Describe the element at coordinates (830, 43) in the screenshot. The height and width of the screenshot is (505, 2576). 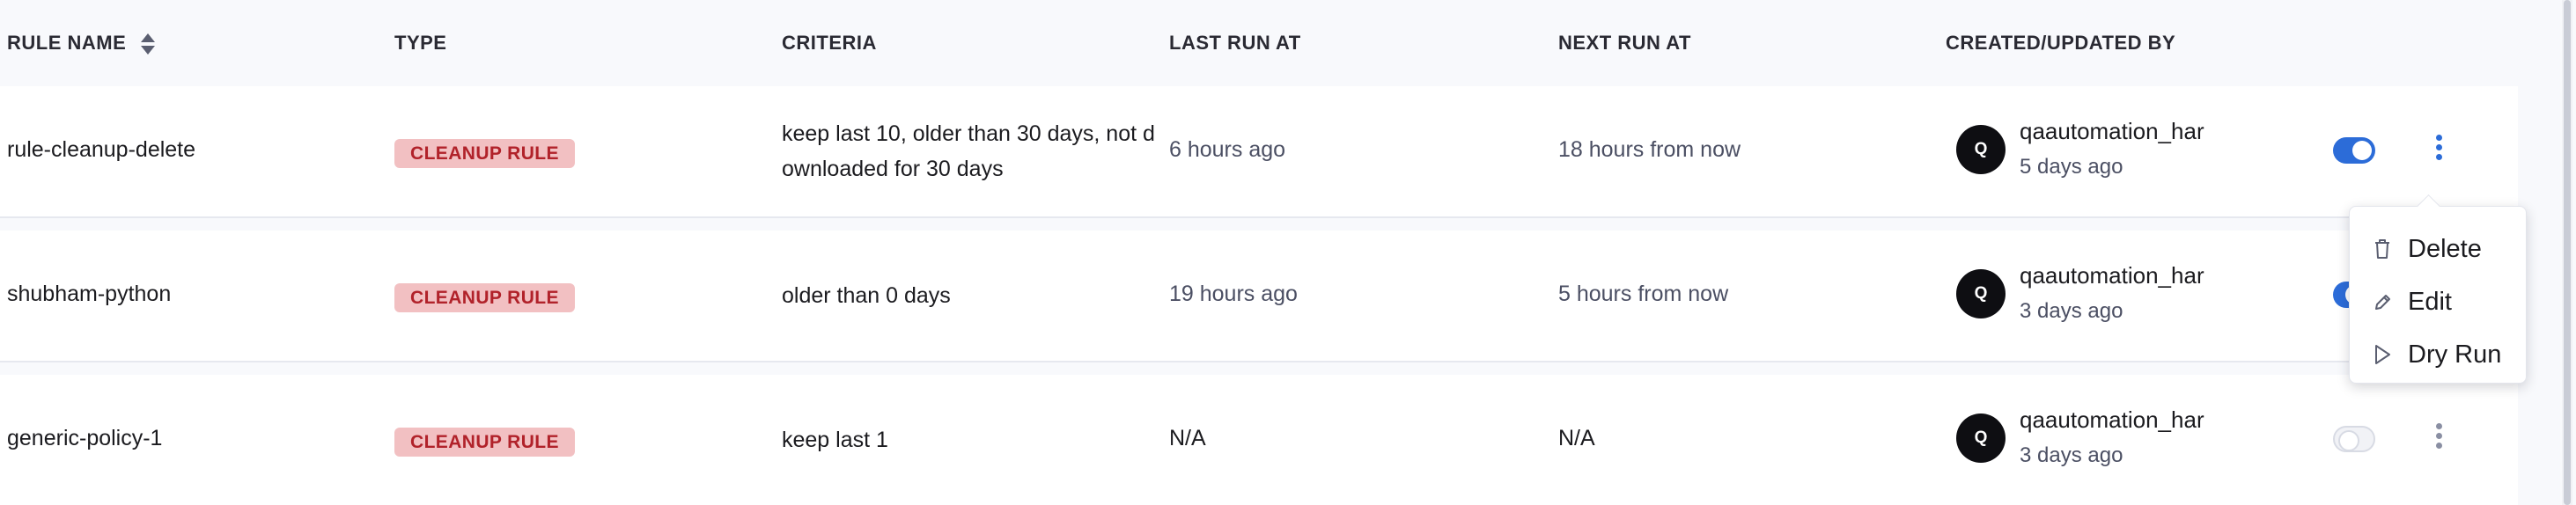
I see `column-header-criteria: CRITERIA` at that location.